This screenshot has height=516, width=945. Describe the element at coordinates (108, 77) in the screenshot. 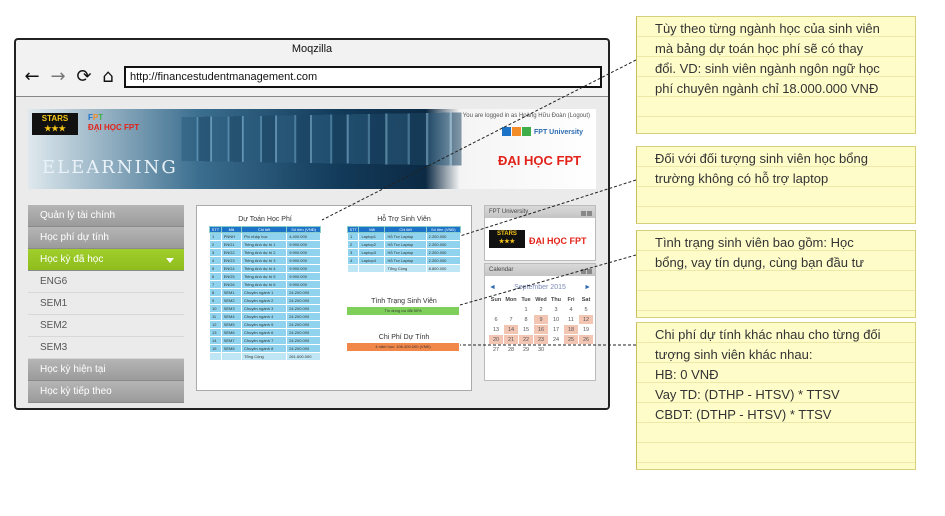

I see `home-icon: ⌂` at that location.